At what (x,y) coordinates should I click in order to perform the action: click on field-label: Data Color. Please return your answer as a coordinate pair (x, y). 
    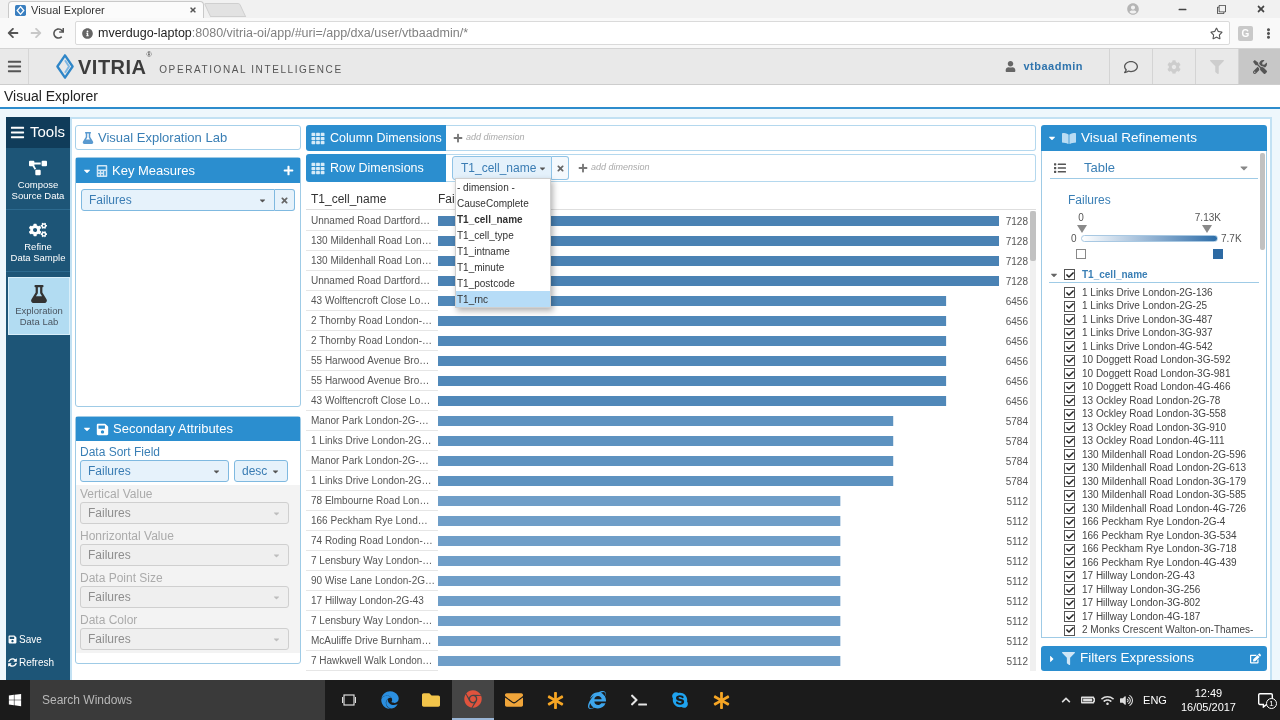
    Looking at the image, I should click on (109, 619).